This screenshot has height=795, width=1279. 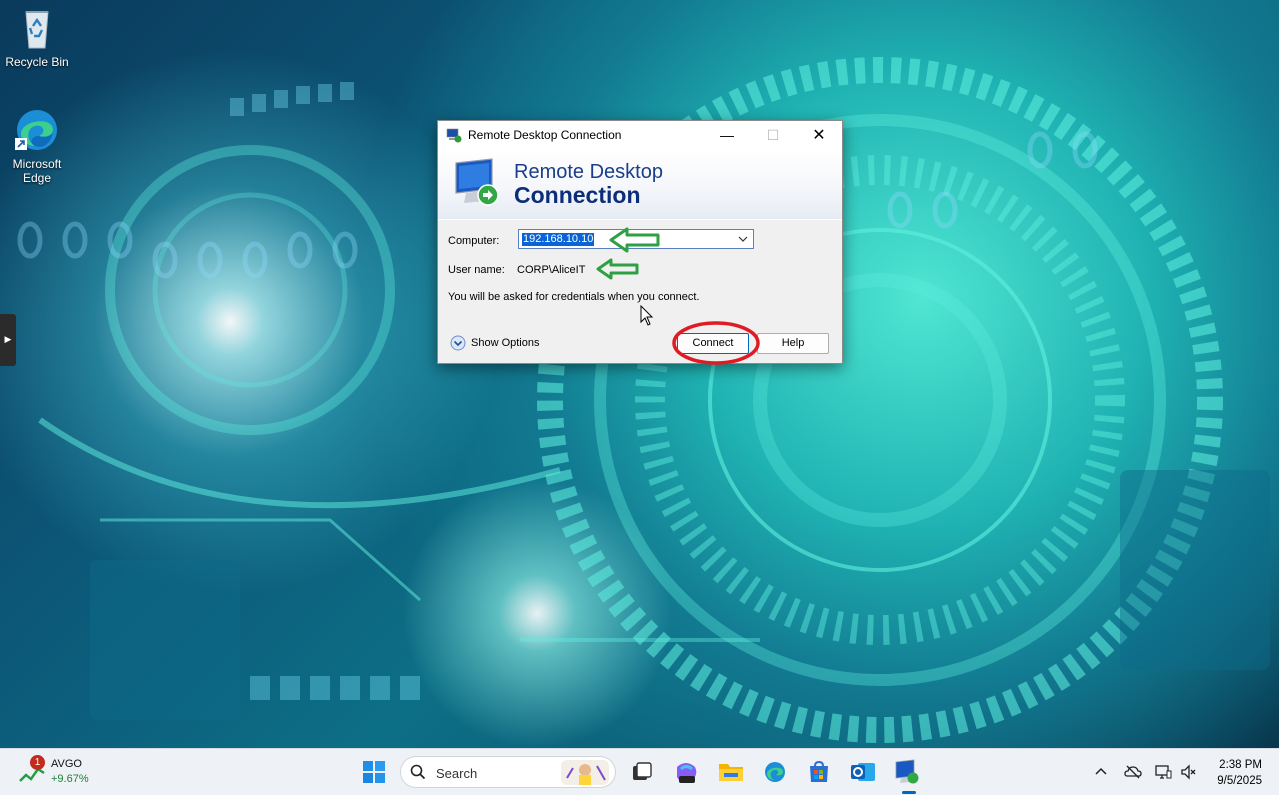 I want to click on m365-copilot-button, so click(x=686, y=772).